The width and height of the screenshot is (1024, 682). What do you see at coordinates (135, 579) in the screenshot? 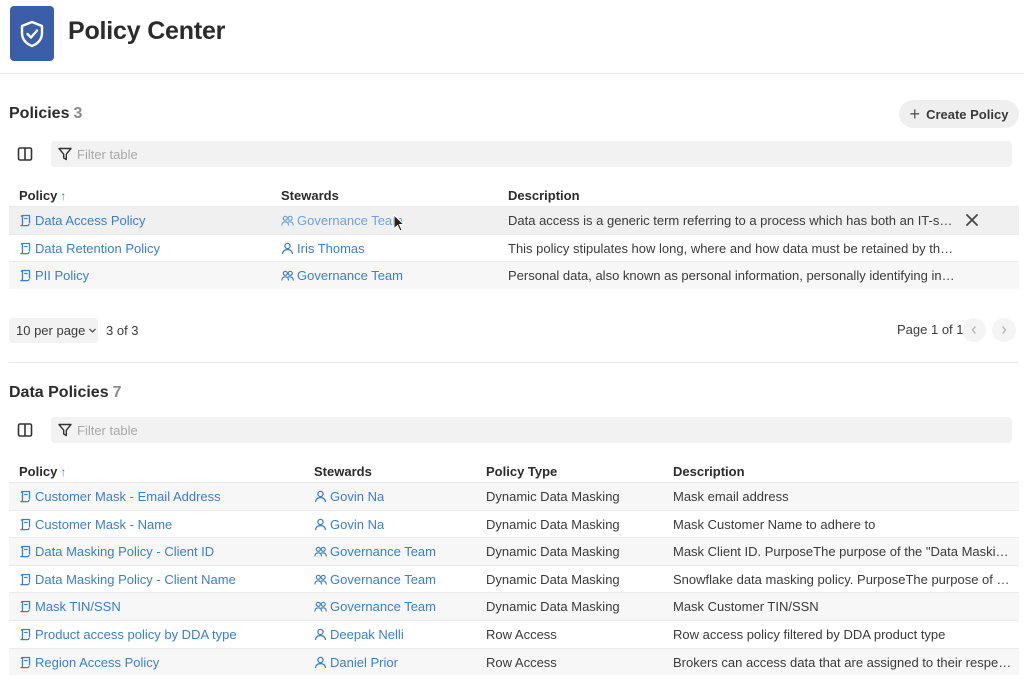
I see `policy-name-link-text: Data Masking Policy - Client Name` at bounding box center [135, 579].